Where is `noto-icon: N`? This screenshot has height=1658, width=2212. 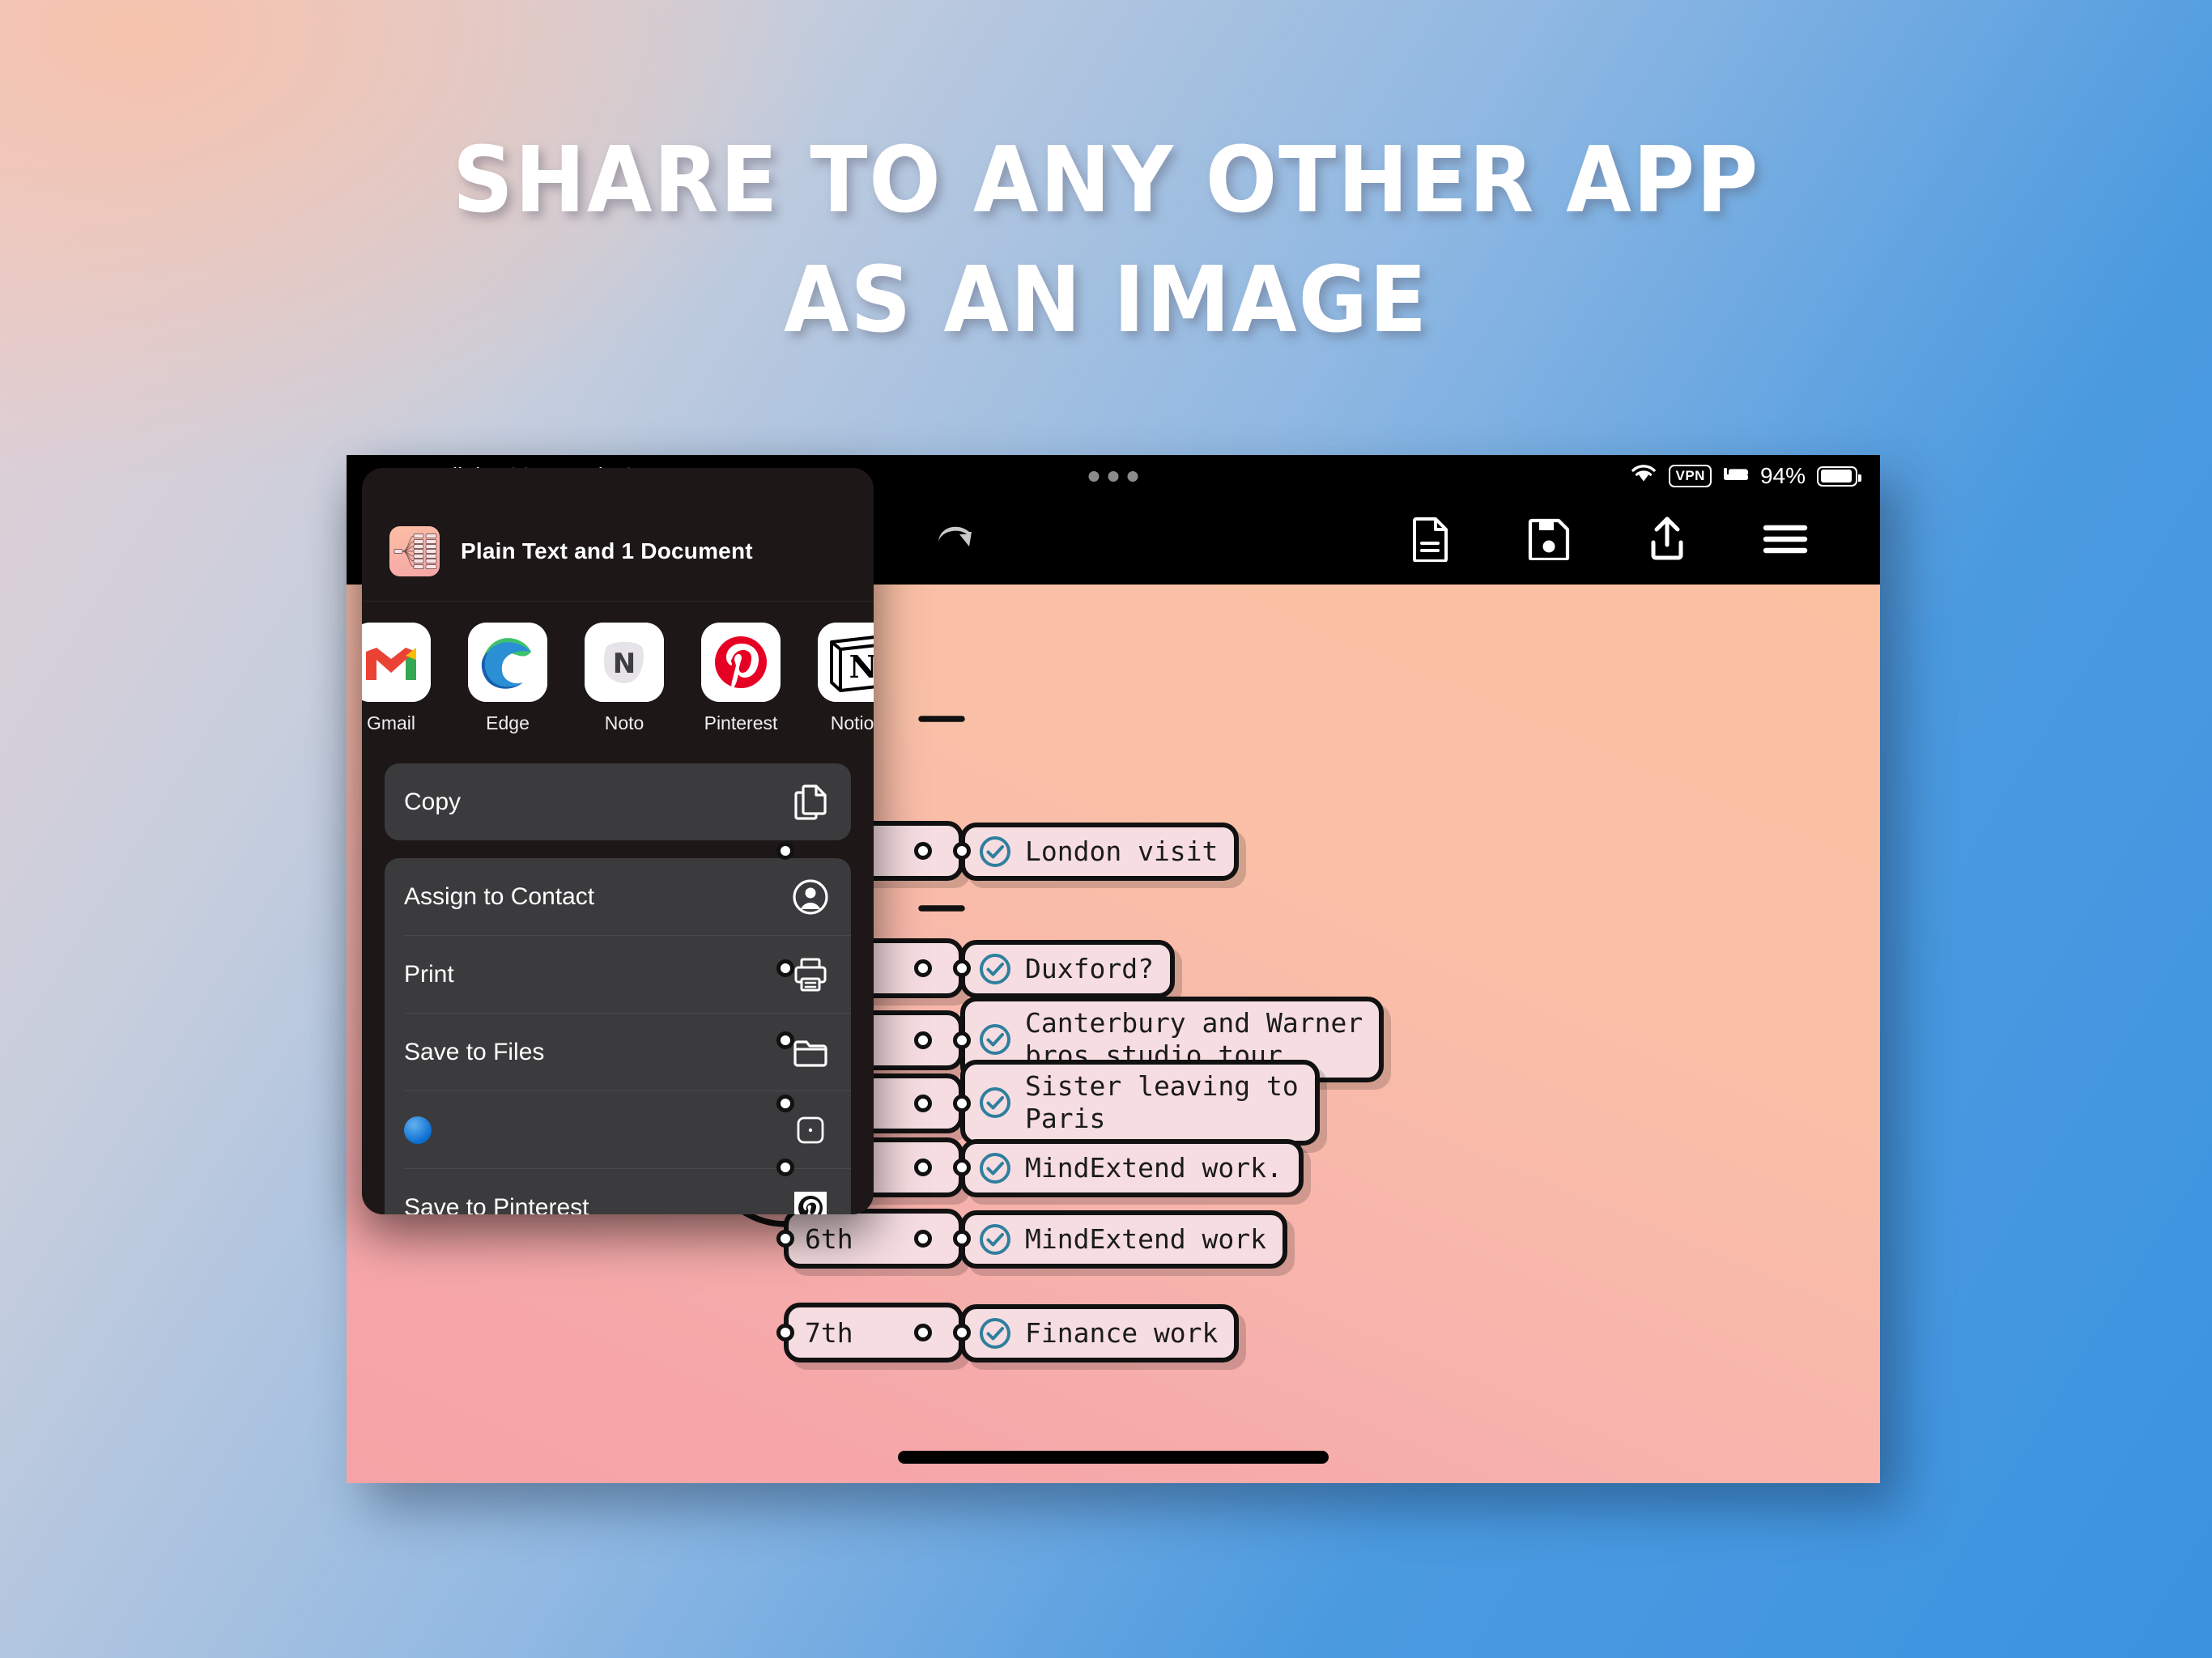 noto-icon: N is located at coordinates (624, 662).